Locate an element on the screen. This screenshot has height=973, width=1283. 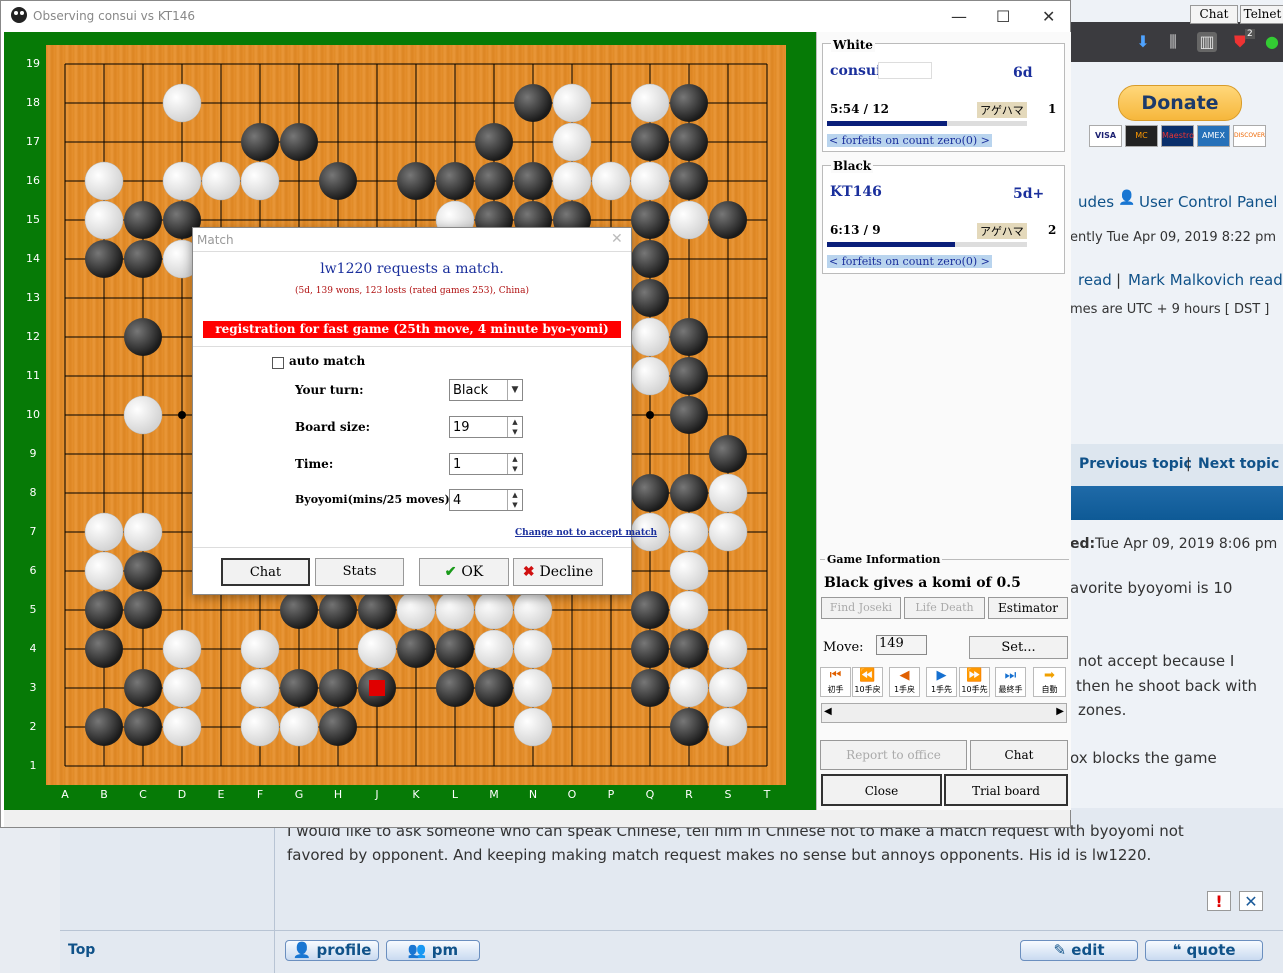
tab-chat: Chat is located at coordinates (1214, 14).